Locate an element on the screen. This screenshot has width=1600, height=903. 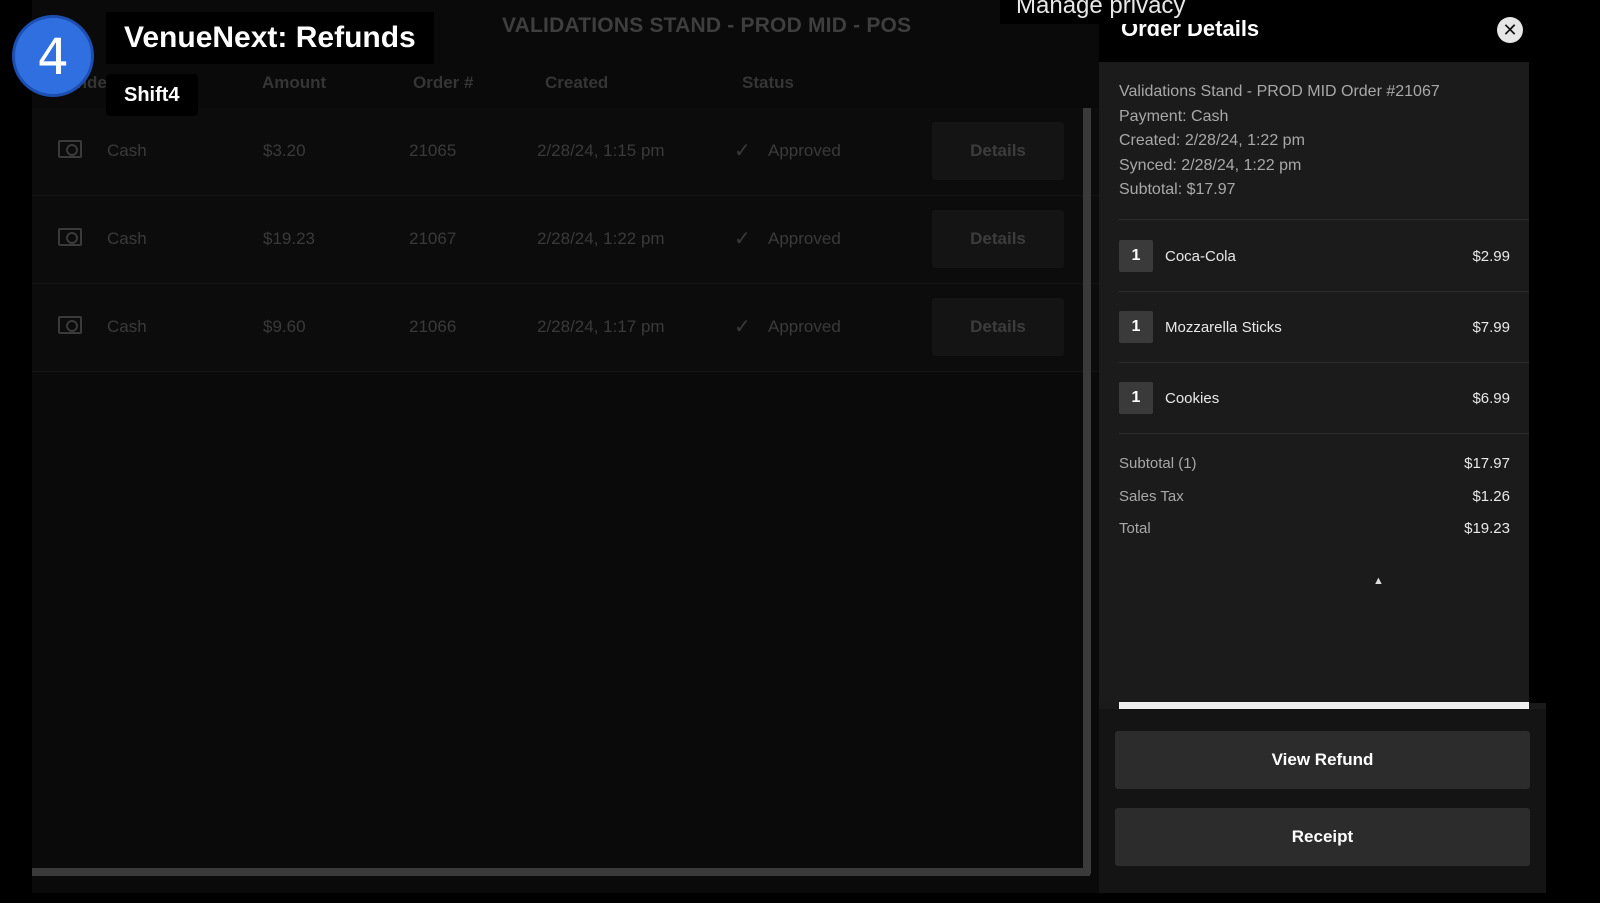
item-name: Coca-Cola is located at coordinates (1200, 256).